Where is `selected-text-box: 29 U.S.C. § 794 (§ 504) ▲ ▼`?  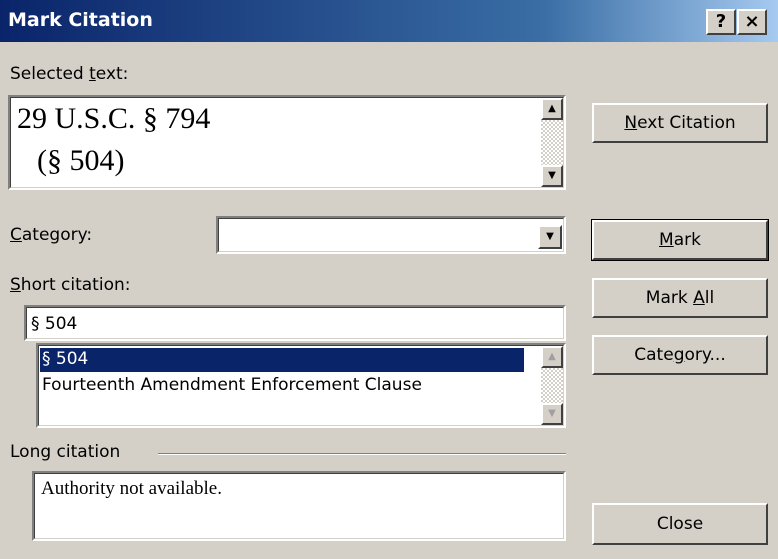
selected-text-box: 29 U.S.C. § 794 (§ 504) ▲ ▼ is located at coordinates (287, 142).